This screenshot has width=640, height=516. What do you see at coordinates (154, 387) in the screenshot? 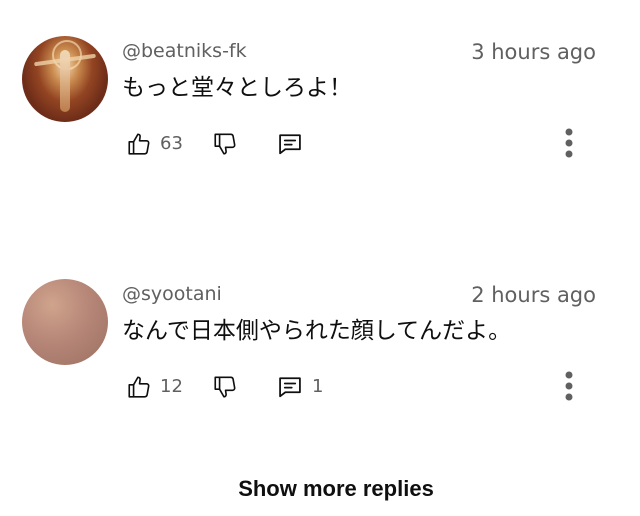
I see `like-button: 12` at bounding box center [154, 387].